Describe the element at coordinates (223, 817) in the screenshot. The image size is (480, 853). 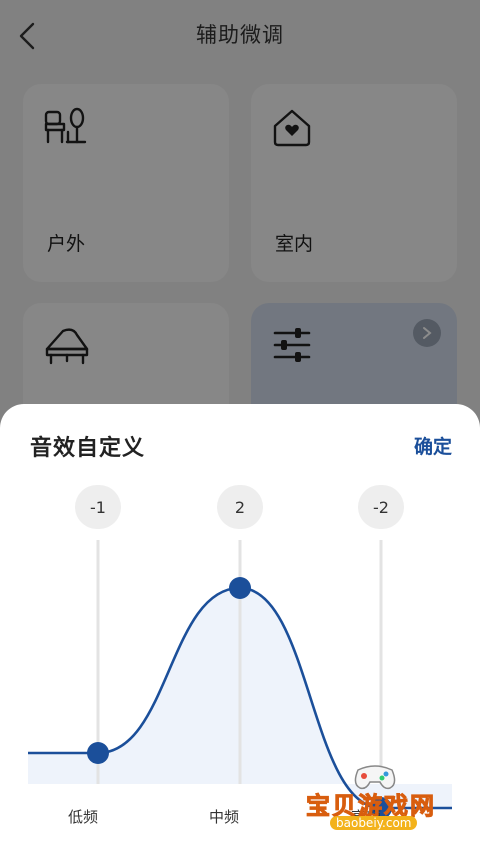
I see `band-label-mid: 中频` at that location.